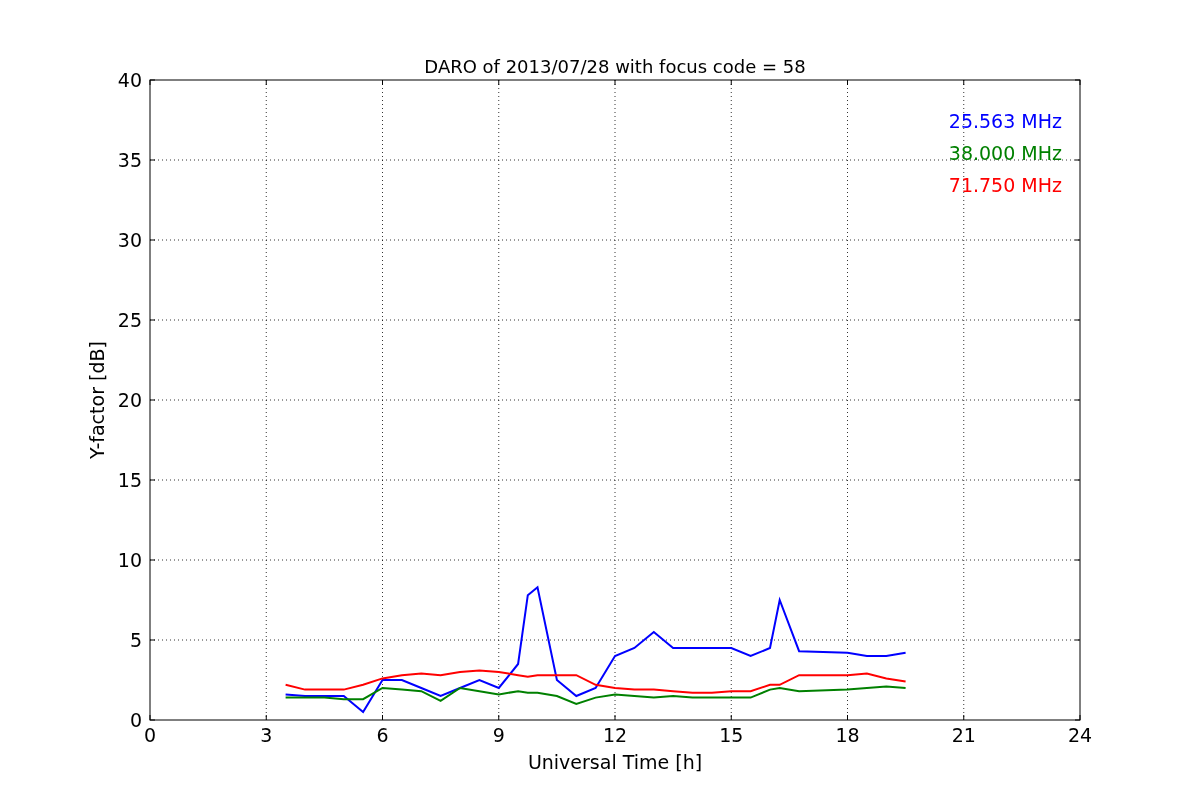  Describe the element at coordinates (615, 762) in the screenshot. I see `x-axis-label: Universal Time [h]` at that location.